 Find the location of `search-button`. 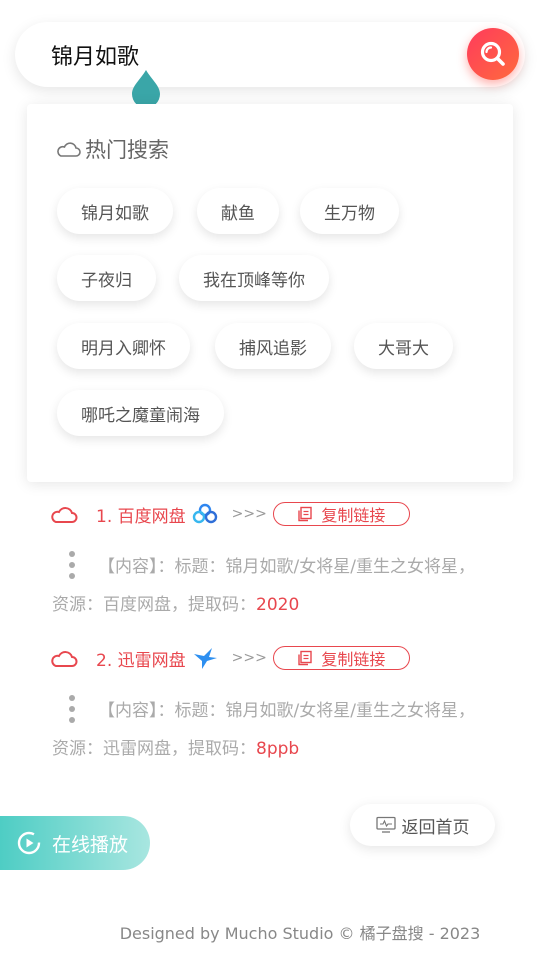

search-button is located at coordinates (493, 54).